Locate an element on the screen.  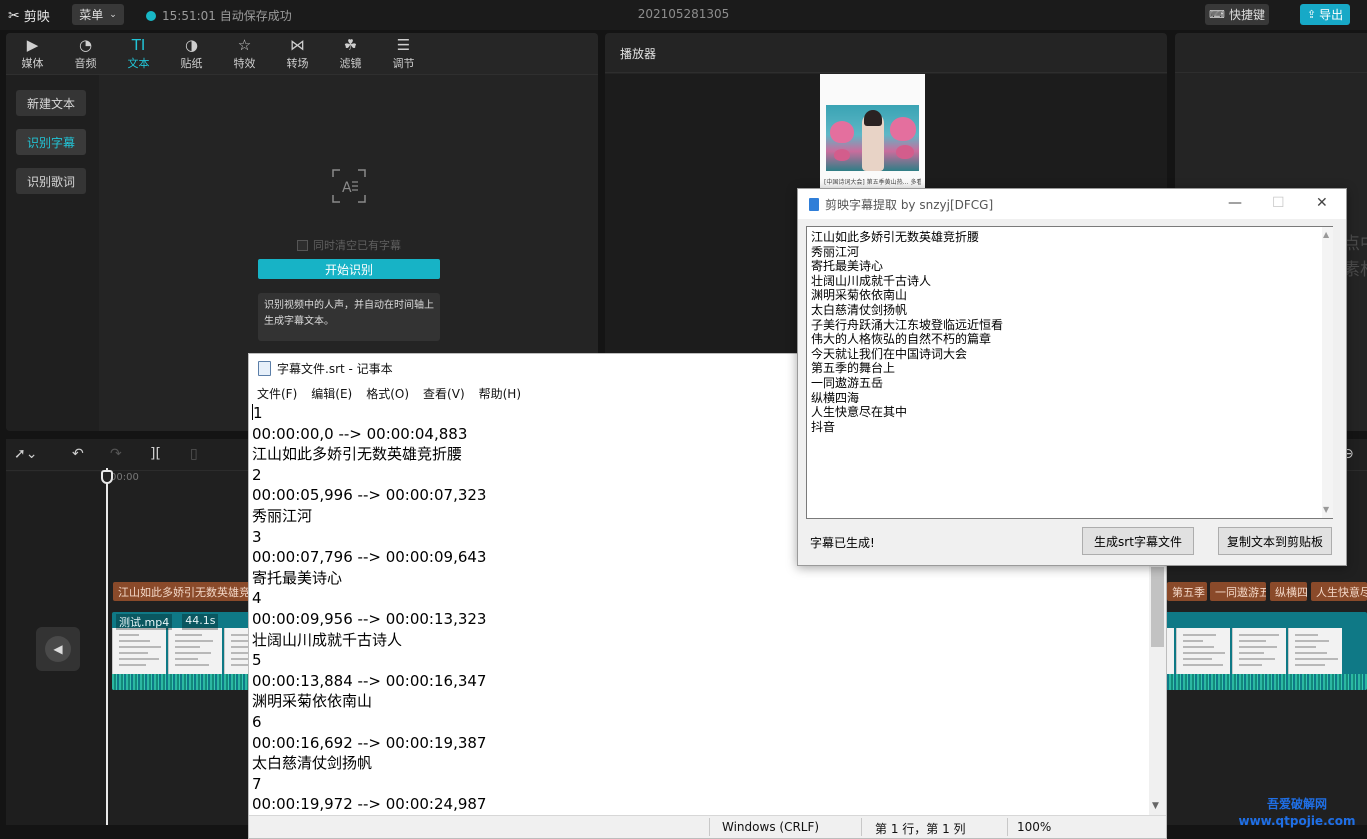
extracted-line: 第五季的舞台上 is located at coordinates (853, 368).